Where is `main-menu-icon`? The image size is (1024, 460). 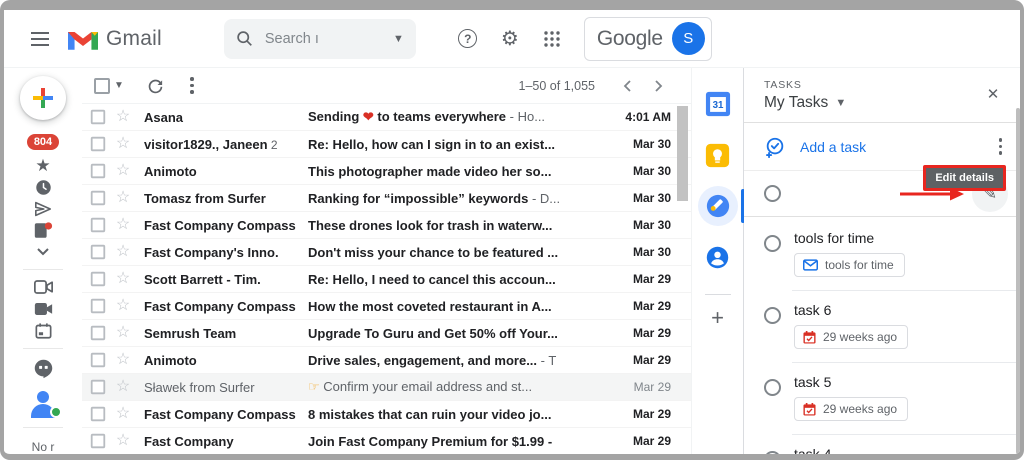
main-menu-icon is located at coordinates (40, 39).